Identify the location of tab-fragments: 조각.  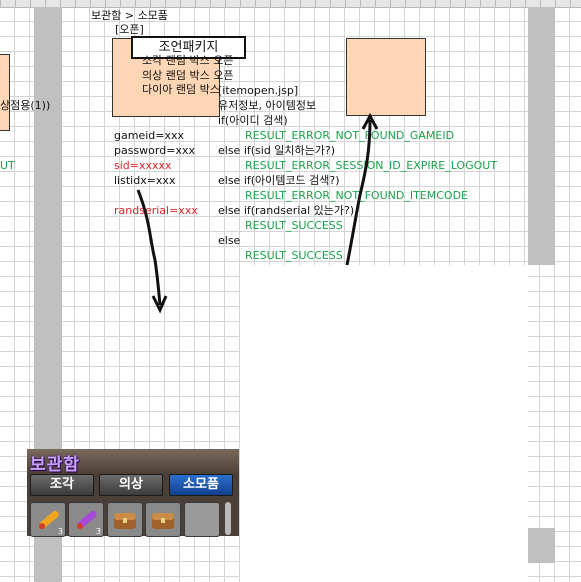
(62, 485).